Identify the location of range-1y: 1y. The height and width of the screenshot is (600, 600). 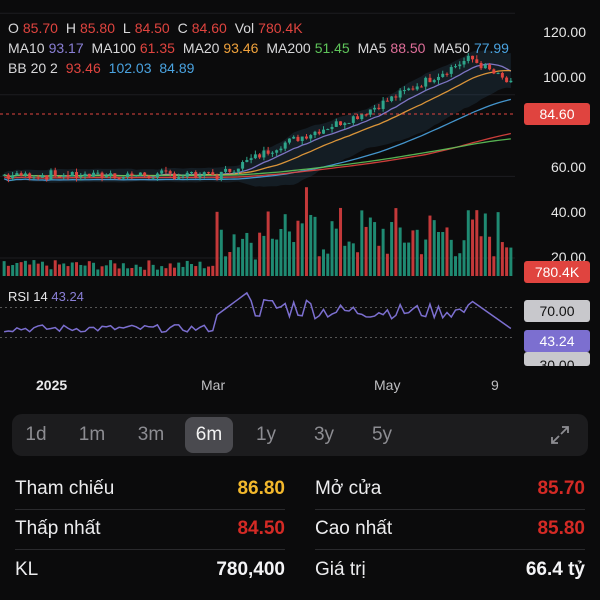
(266, 435).